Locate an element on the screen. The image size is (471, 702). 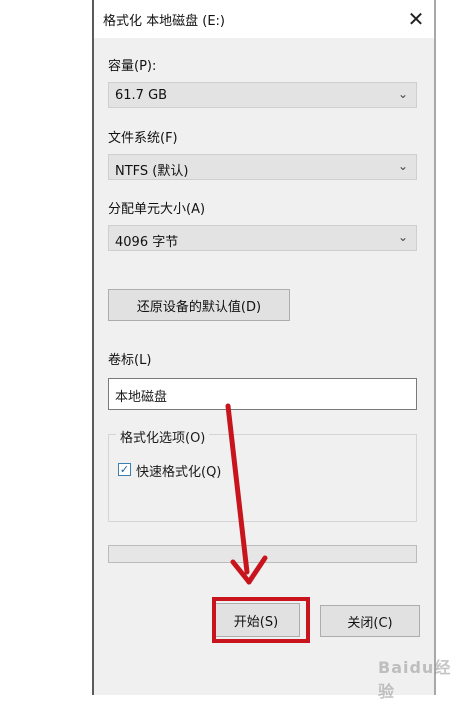
baidu-watermark: Baidu经验 is located at coordinates (418, 671).